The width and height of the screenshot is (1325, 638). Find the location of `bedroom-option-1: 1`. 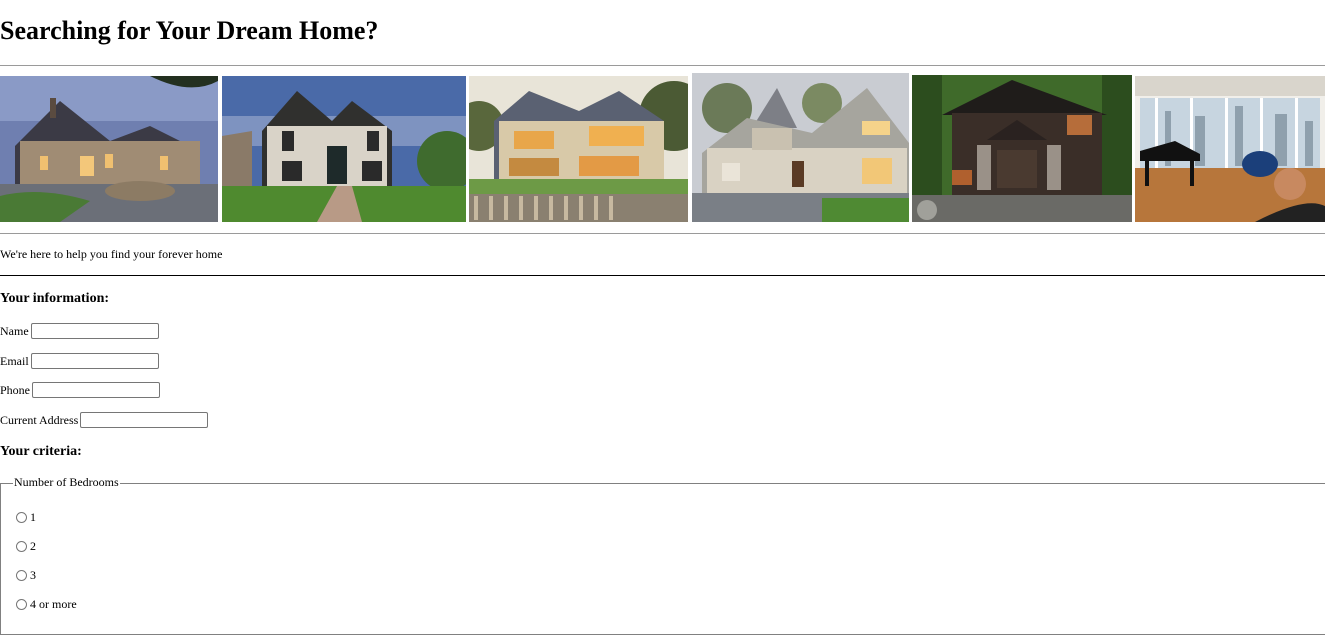

bedroom-option-1: 1 is located at coordinates (26, 517).